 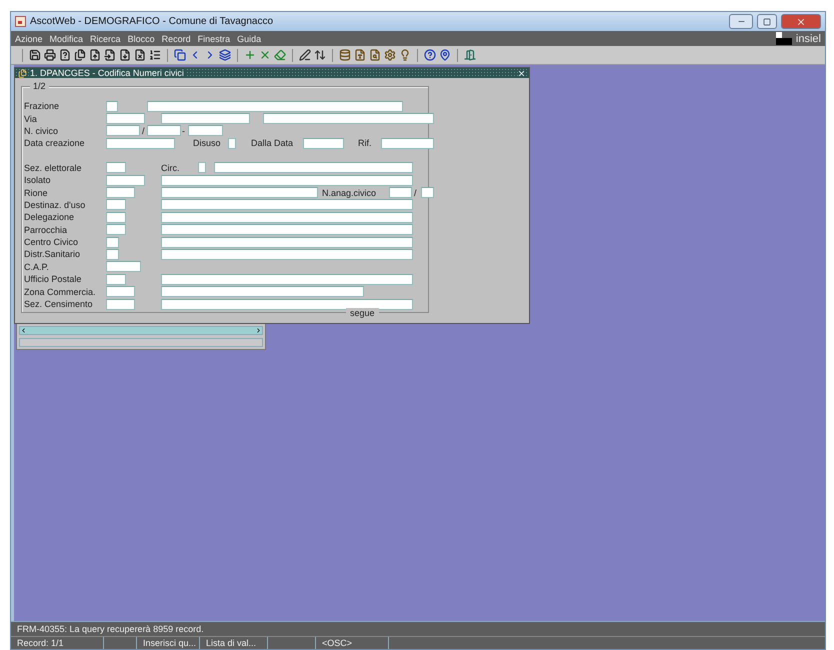 What do you see at coordinates (170, 167) in the screenshot?
I see `field-label: Circ.` at bounding box center [170, 167].